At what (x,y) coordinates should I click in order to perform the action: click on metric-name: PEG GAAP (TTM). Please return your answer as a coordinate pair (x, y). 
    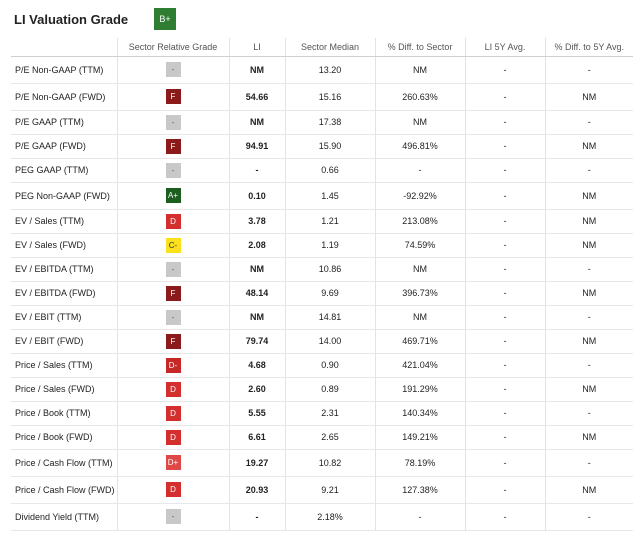
    Looking at the image, I should click on (64, 170).